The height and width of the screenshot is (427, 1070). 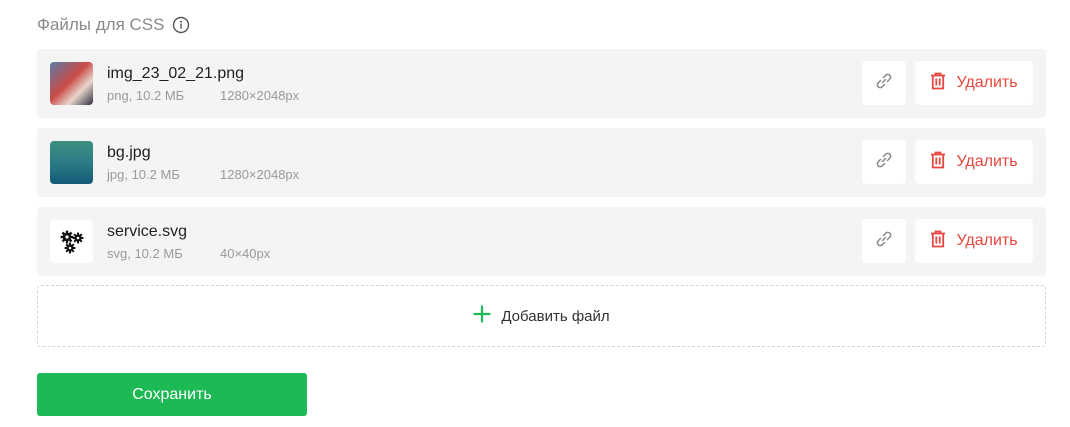 What do you see at coordinates (203, 174) in the screenshot?
I see `file-meta: jpg, 10.2 МБ 1280×2048px` at bounding box center [203, 174].